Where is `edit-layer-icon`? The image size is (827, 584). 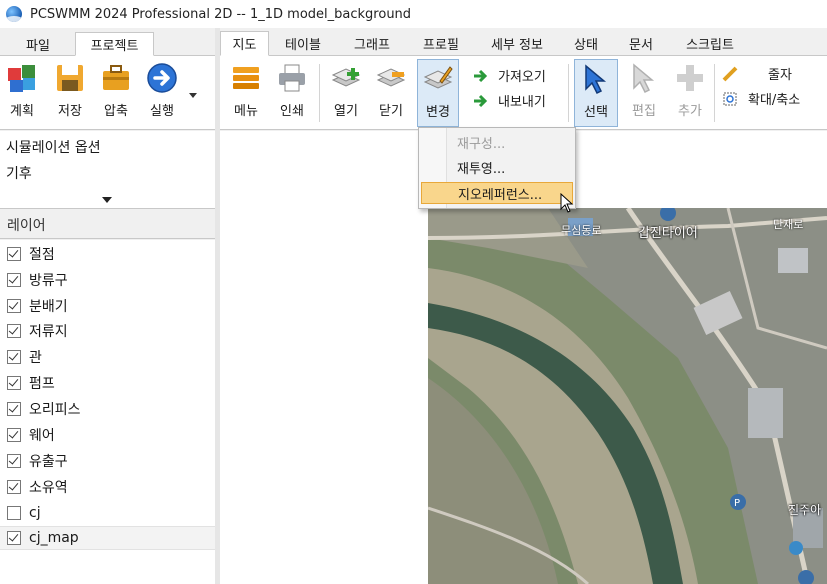 edit-layer-icon is located at coordinates (438, 79).